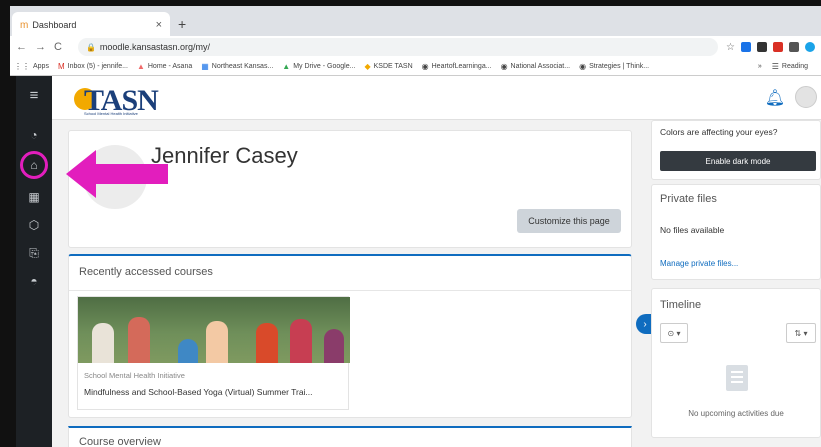  I want to click on dark-mode-question: Colors are affecting your eyes?, so click(719, 132).